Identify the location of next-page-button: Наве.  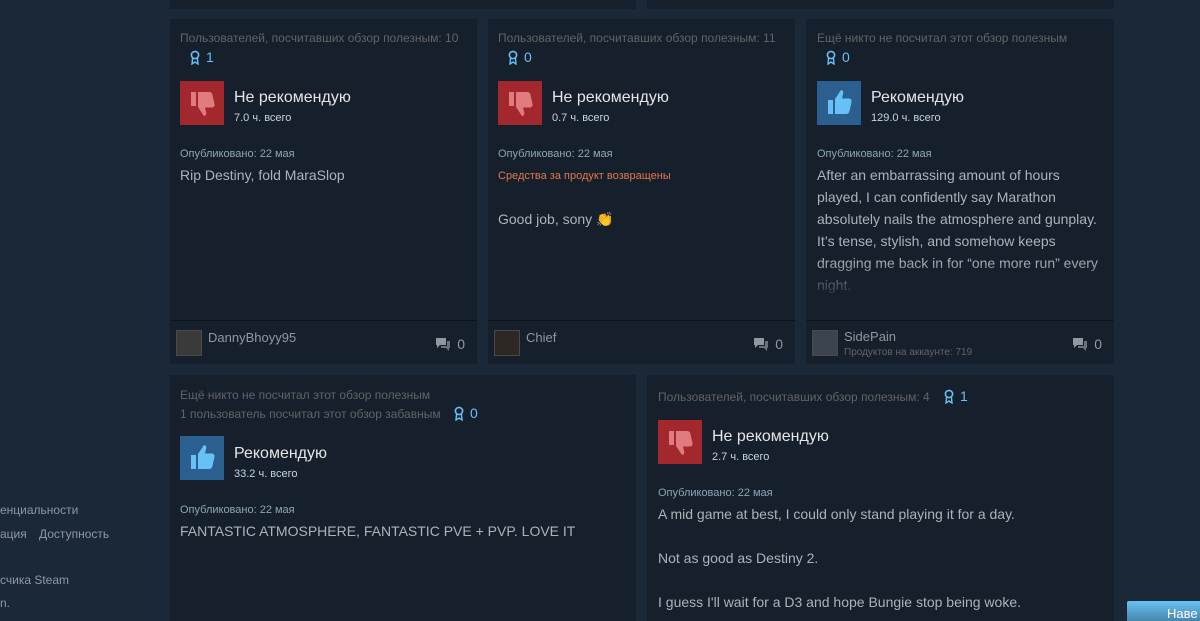
(1163, 611).